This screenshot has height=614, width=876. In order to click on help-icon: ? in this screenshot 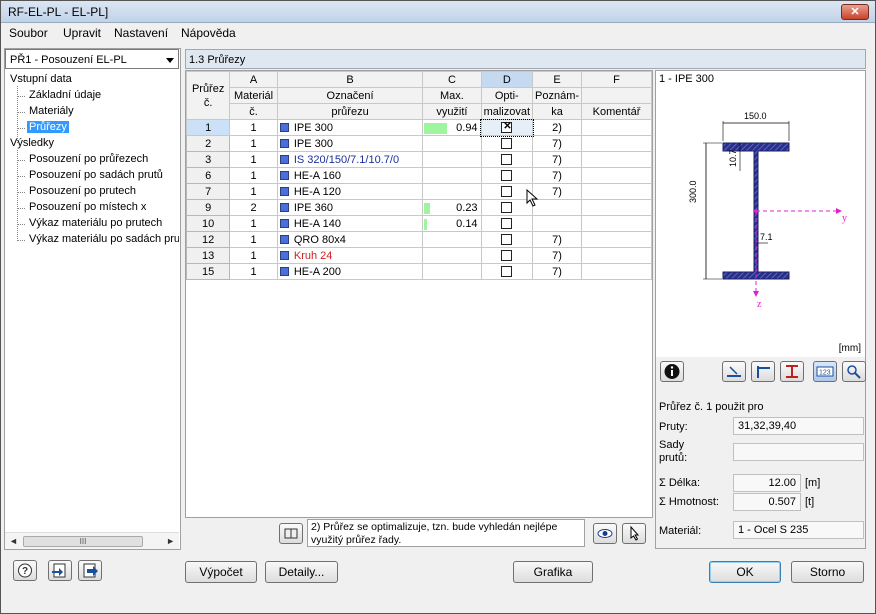, I will do `click(25, 570)`.